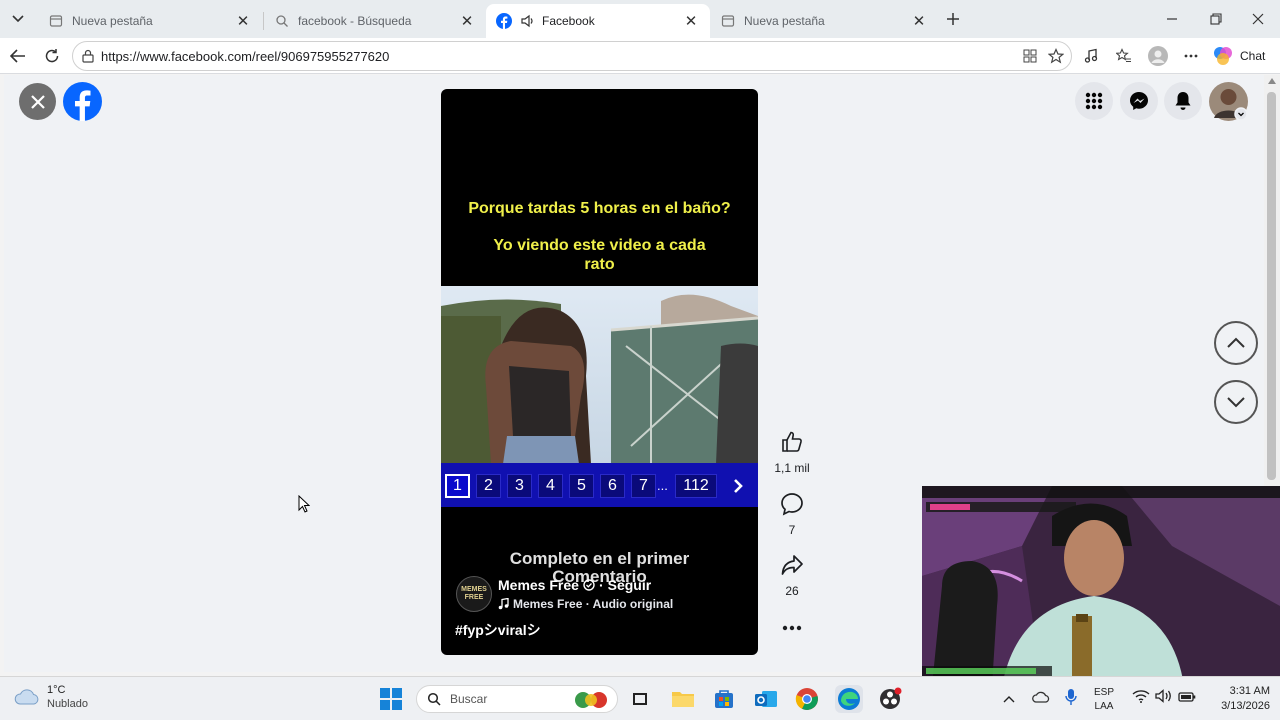 The height and width of the screenshot is (720, 1280). Describe the element at coordinates (1245, 706) in the screenshot. I see `clock-date: 3/13/2026` at that location.